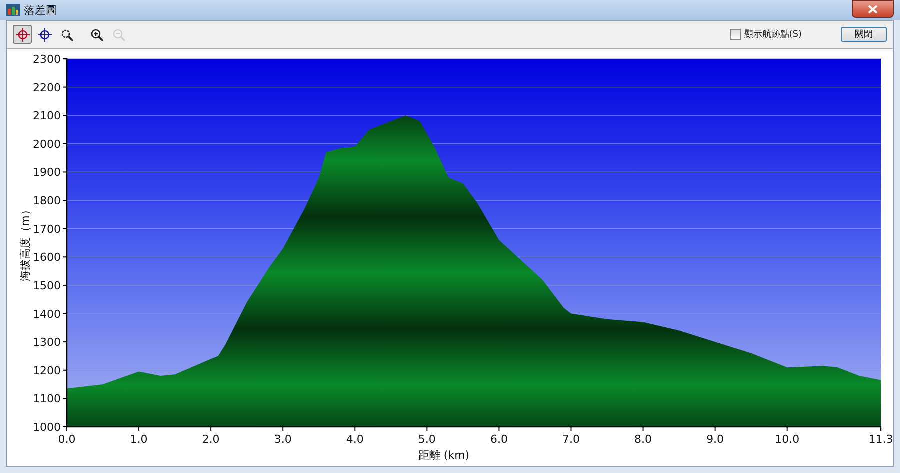  What do you see at coordinates (47, 399) in the screenshot?
I see `tick-label: 1100` at bounding box center [47, 399].